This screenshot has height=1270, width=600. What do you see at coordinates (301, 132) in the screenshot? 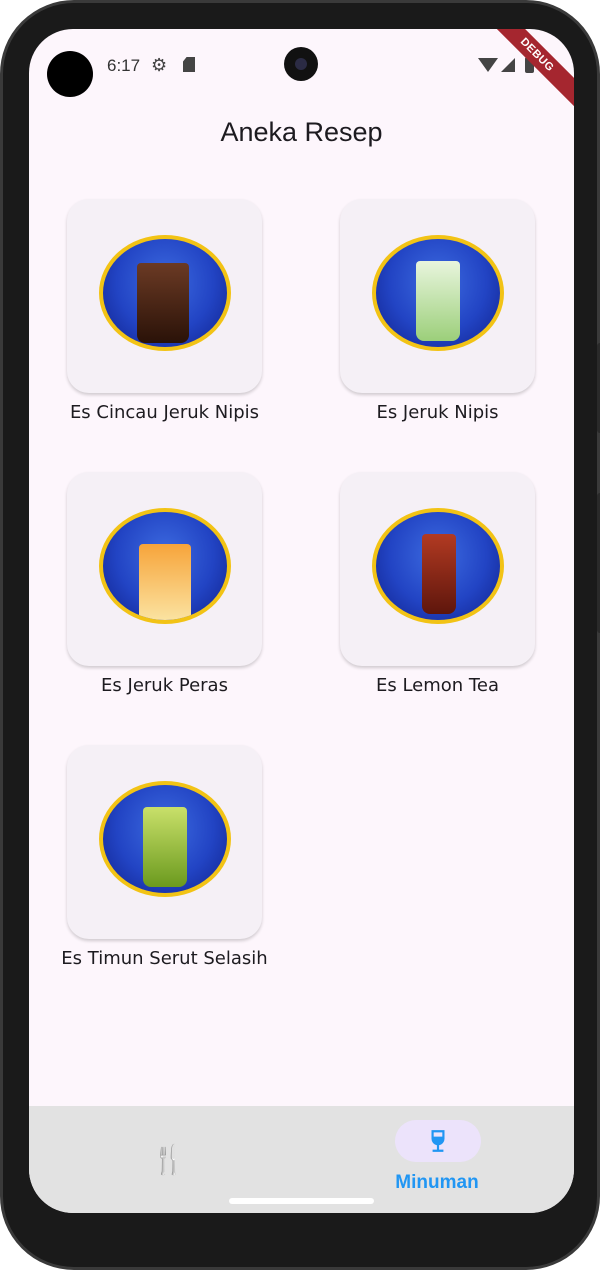
I see `page-title: Aneka Resep` at bounding box center [301, 132].